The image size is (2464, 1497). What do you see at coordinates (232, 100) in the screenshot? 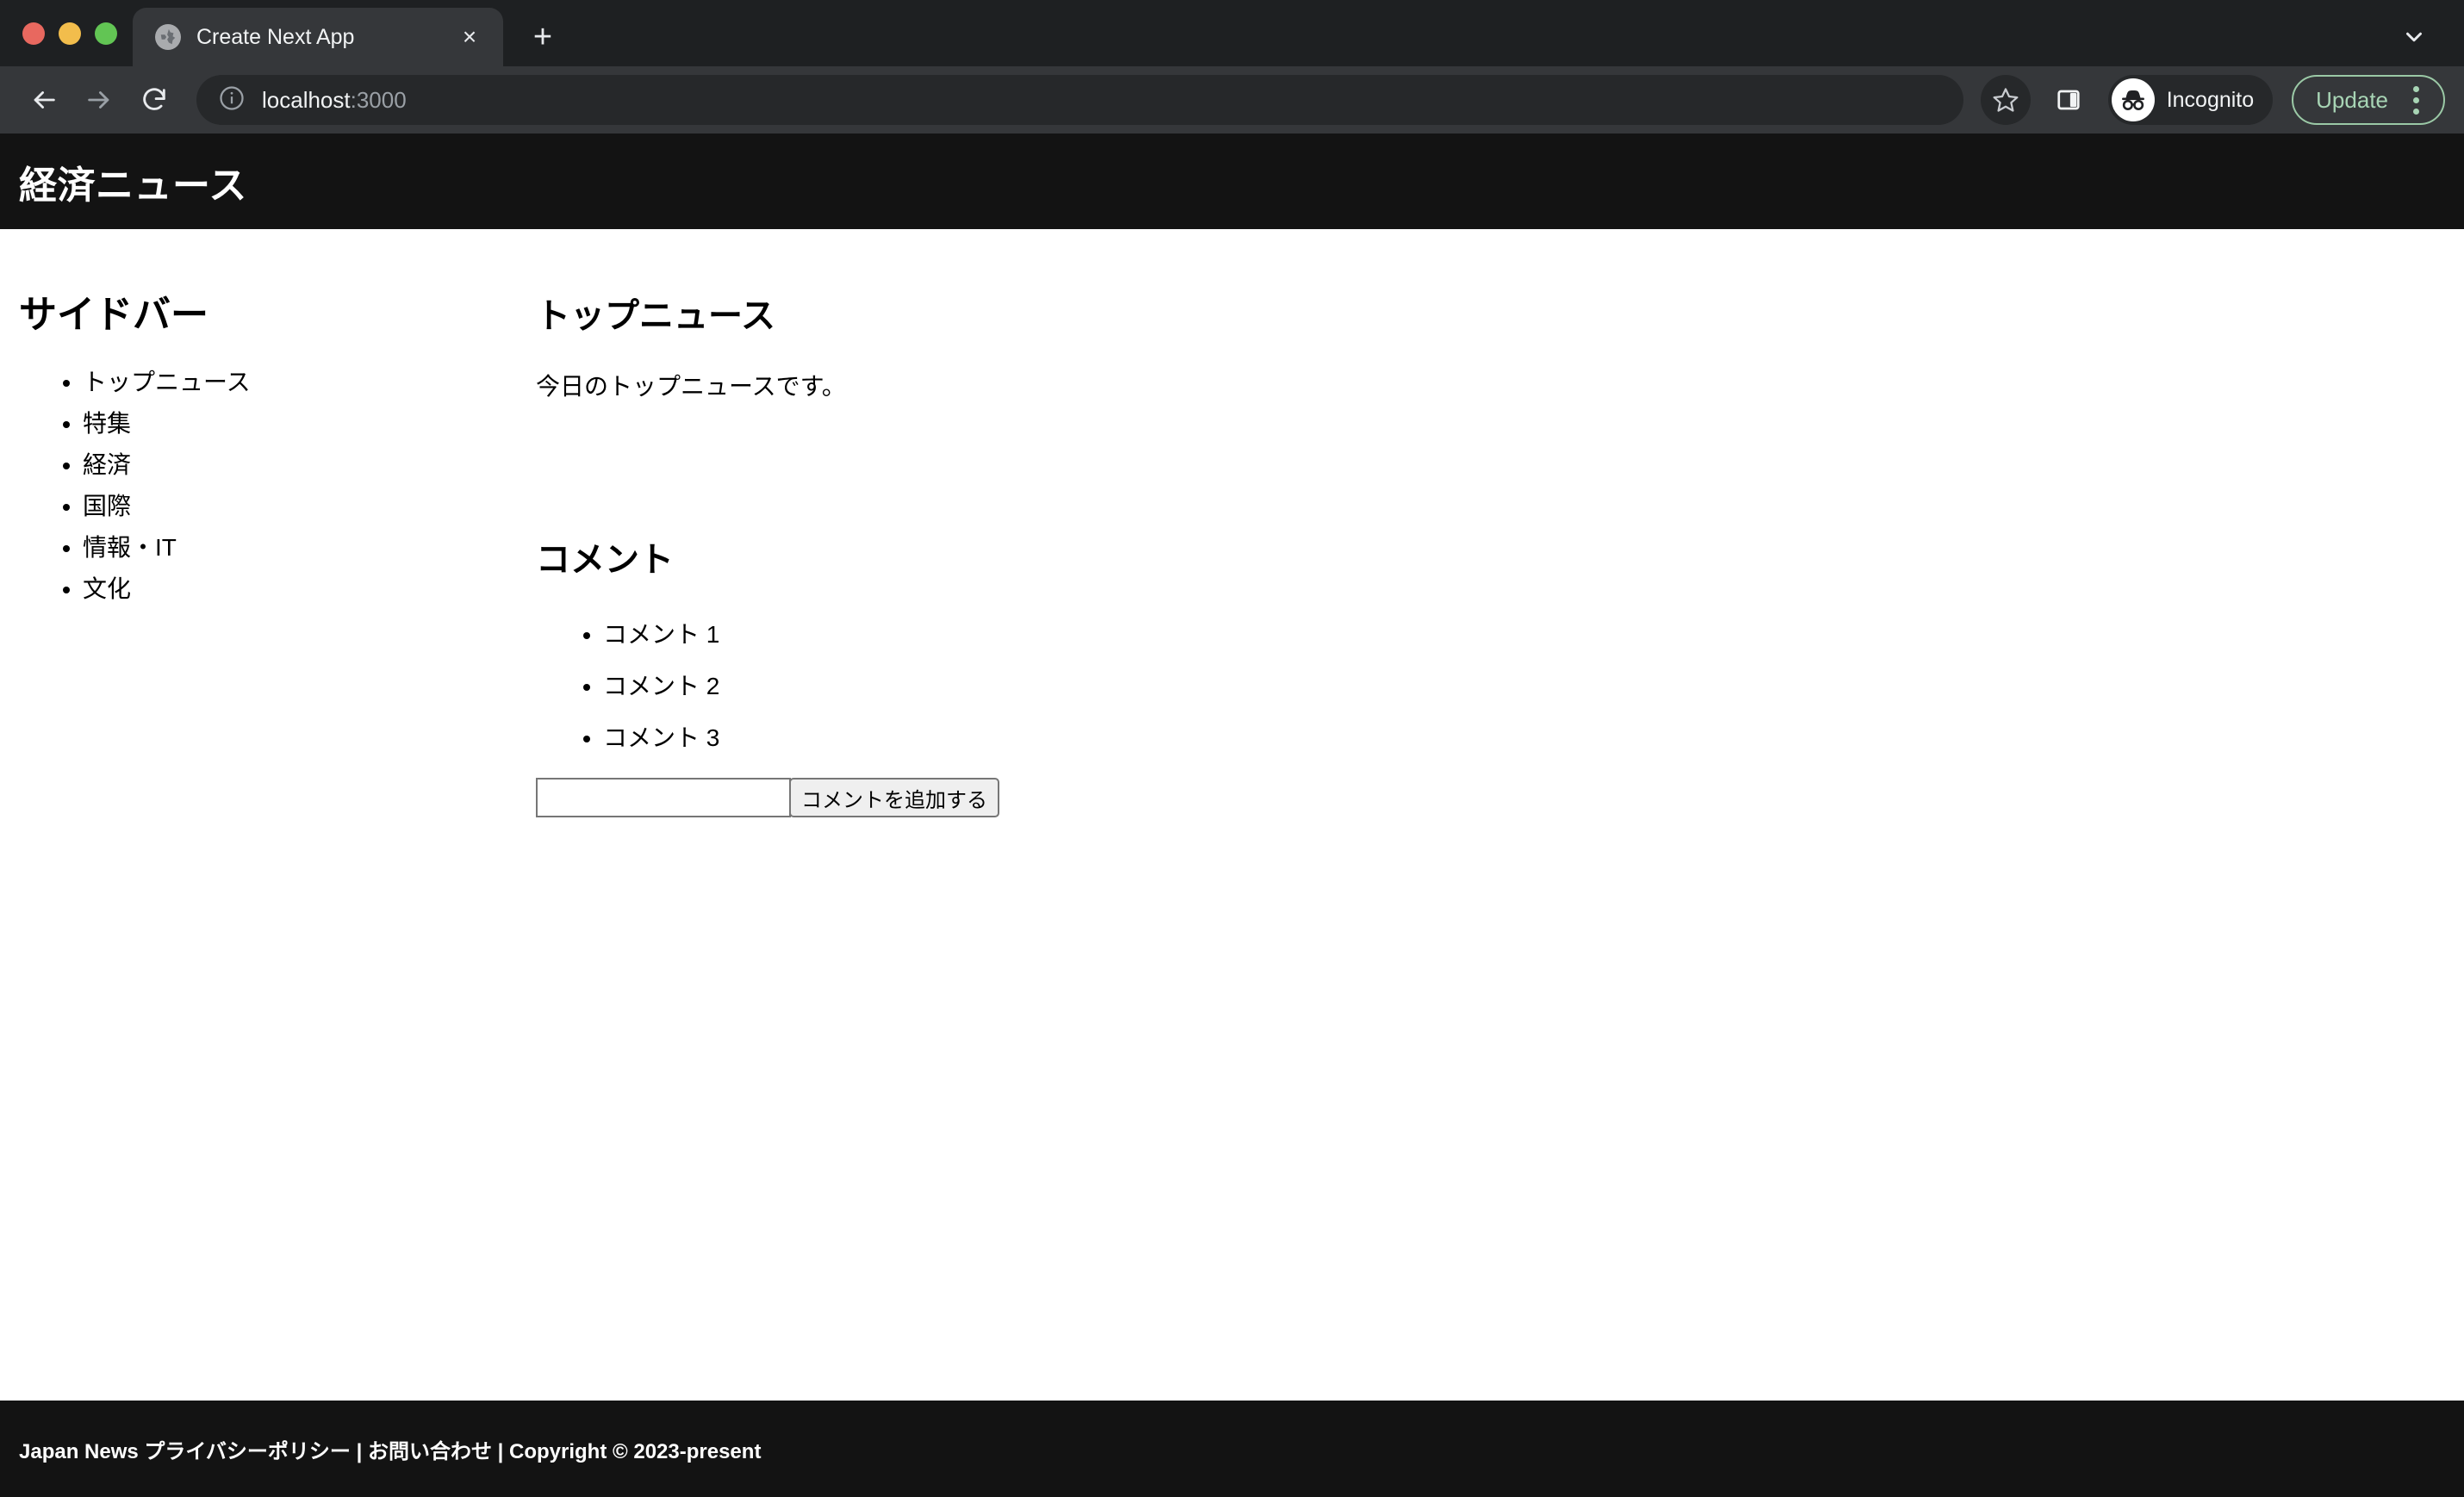
I see `info-circle-icon` at bounding box center [232, 100].